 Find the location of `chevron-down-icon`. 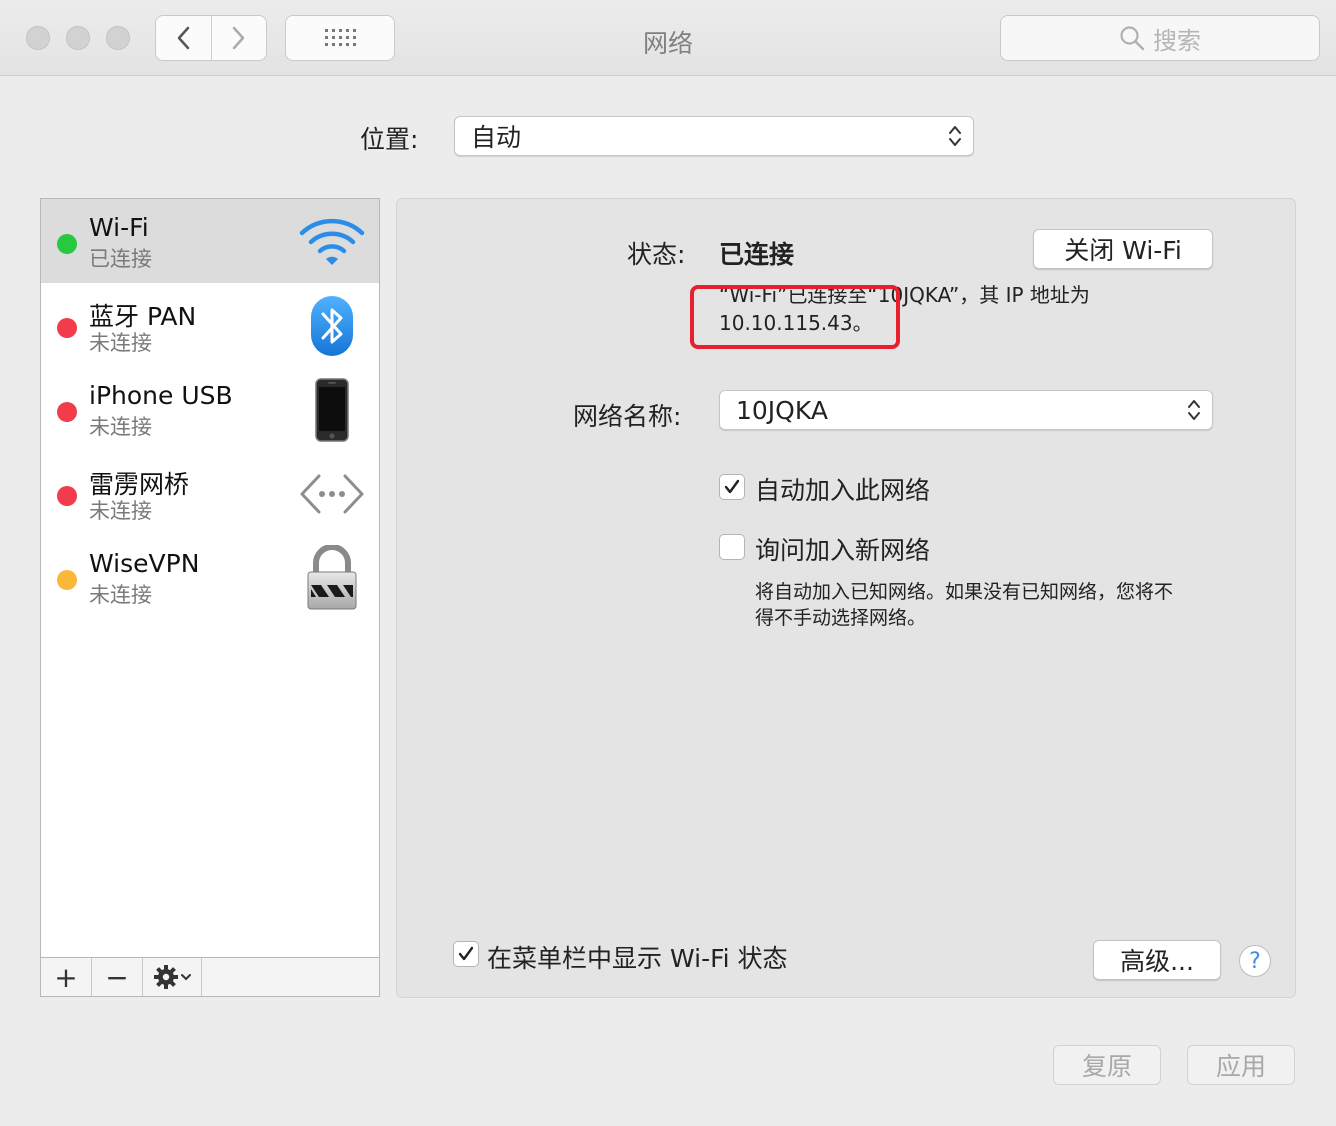

chevron-down-icon is located at coordinates (186, 977).